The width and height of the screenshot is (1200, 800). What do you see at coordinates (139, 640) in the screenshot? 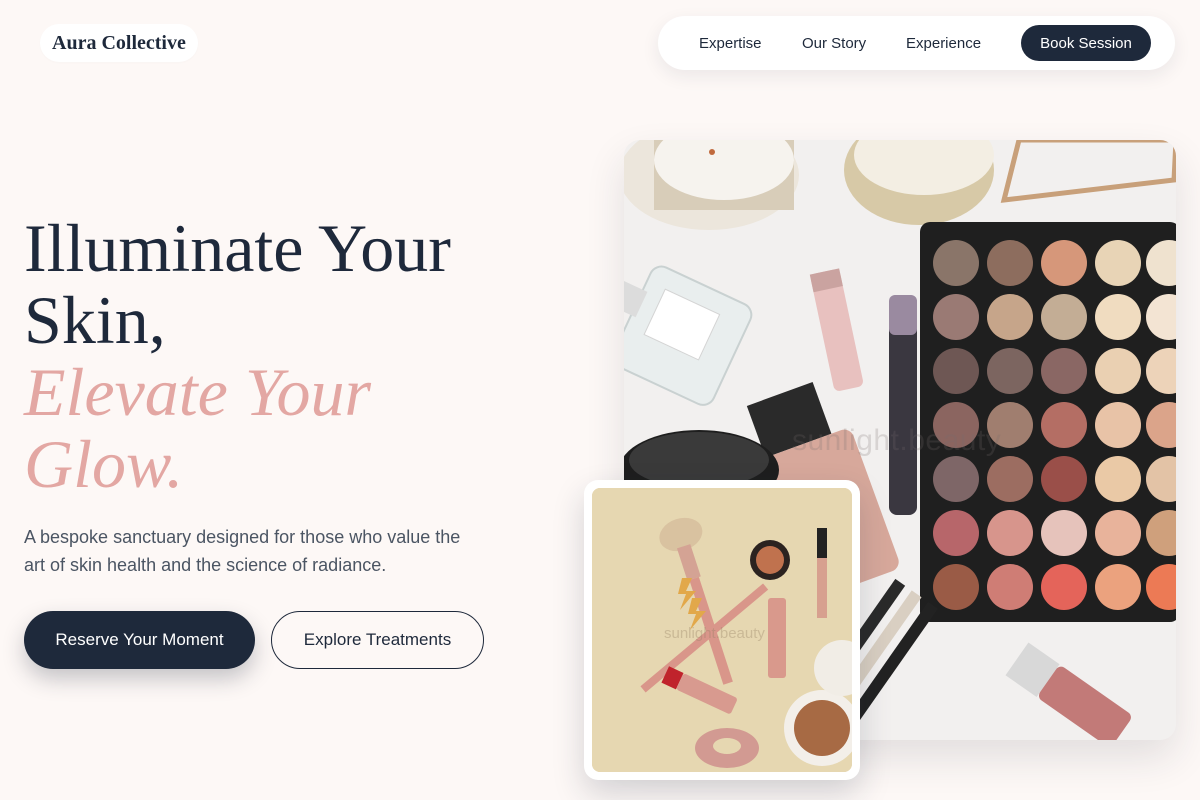
I see `reserve-moment-button: Reserve Your Moment` at bounding box center [139, 640].